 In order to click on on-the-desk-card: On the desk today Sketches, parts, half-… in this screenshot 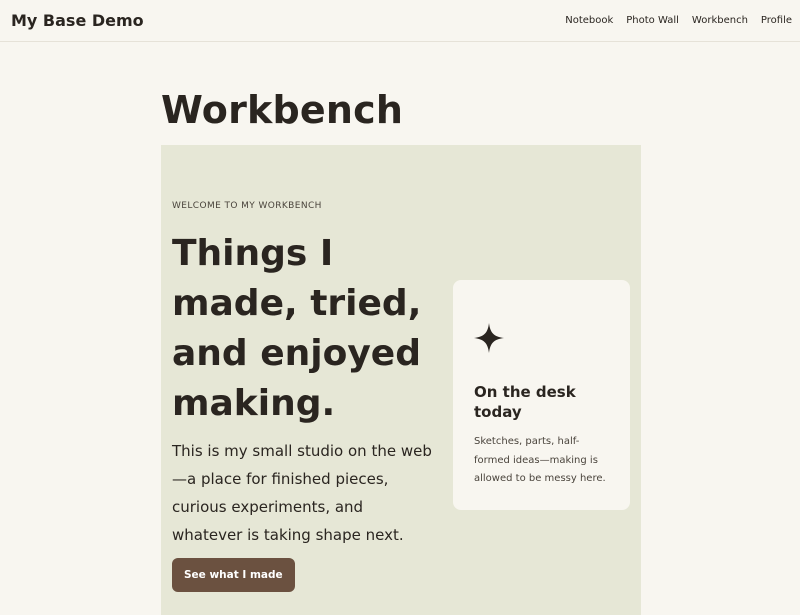, I will do `click(541, 395)`.